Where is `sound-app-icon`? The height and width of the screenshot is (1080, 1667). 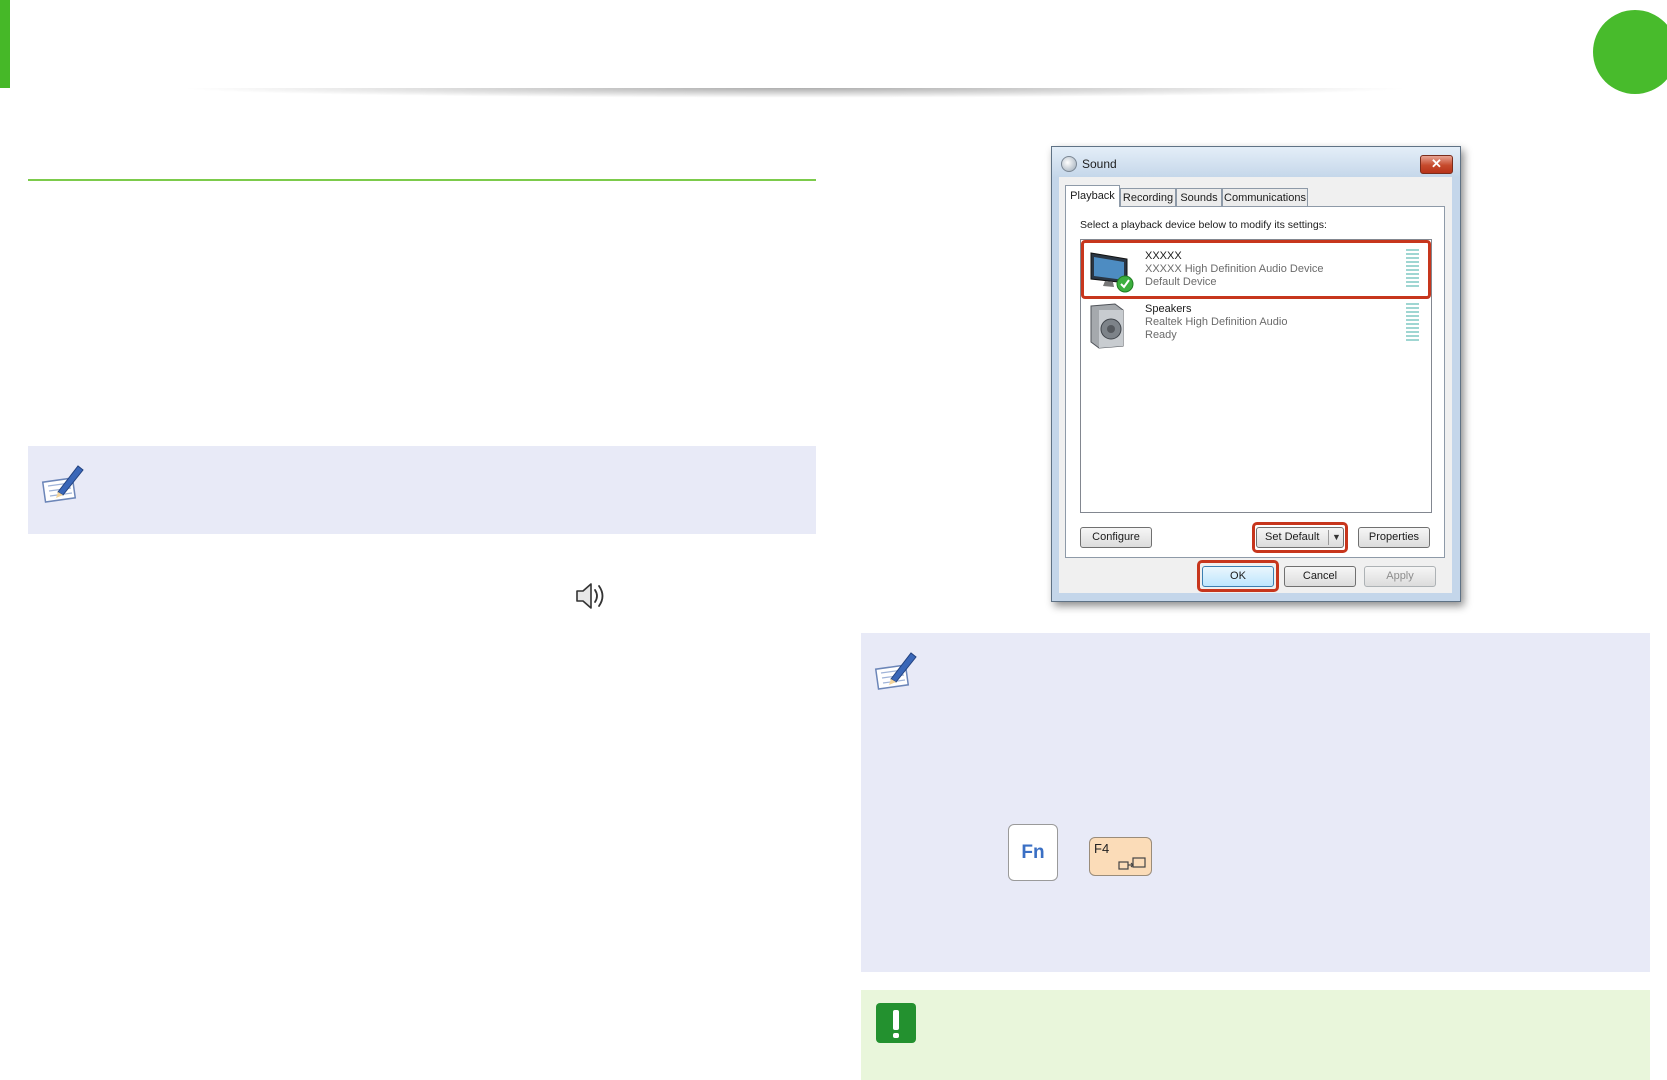 sound-app-icon is located at coordinates (1069, 164).